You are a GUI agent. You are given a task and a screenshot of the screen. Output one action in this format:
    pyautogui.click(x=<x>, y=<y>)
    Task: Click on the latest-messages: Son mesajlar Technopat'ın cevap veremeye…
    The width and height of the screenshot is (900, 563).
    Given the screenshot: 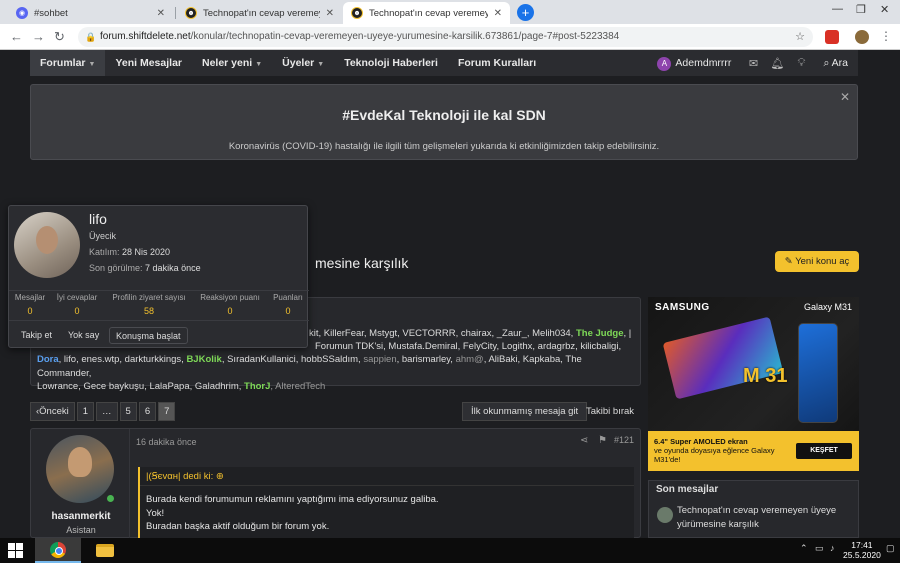 What is the action you would take?
    pyautogui.click(x=753, y=509)
    